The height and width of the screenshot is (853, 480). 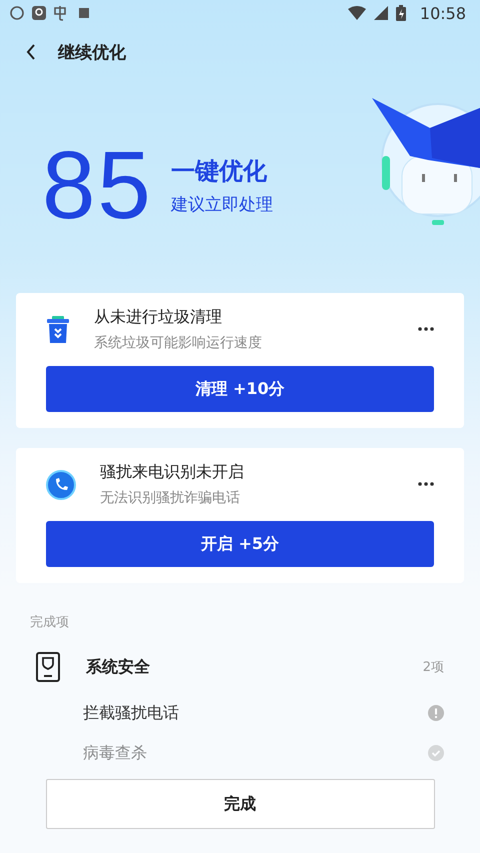 What do you see at coordinates (61, 485) in the screenshot?
I see `phone-icon` at bounding box center [61, 485].